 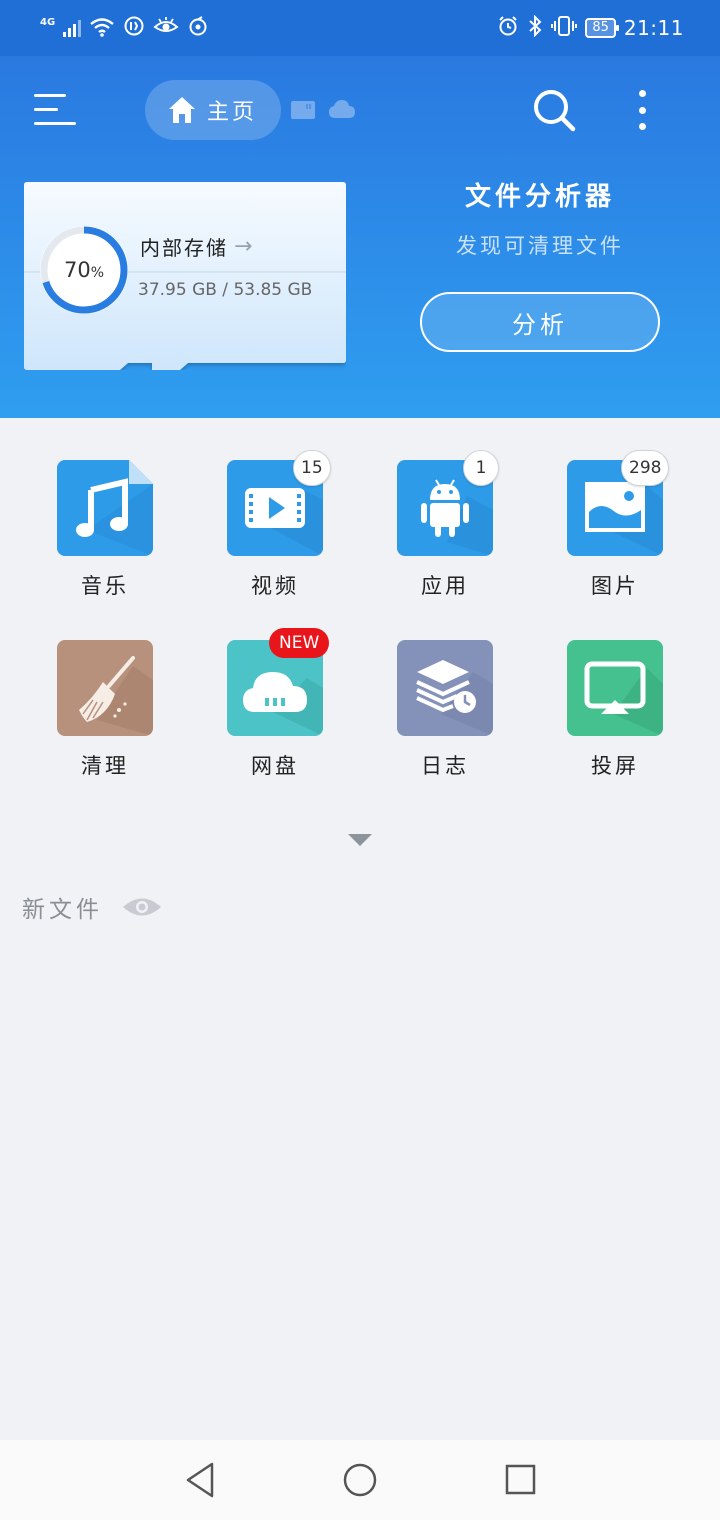 I want to click on internal-storage-card: 70% 内部存储 → 37.95 GB / 53.85 GB, so click(x=185, y=276).